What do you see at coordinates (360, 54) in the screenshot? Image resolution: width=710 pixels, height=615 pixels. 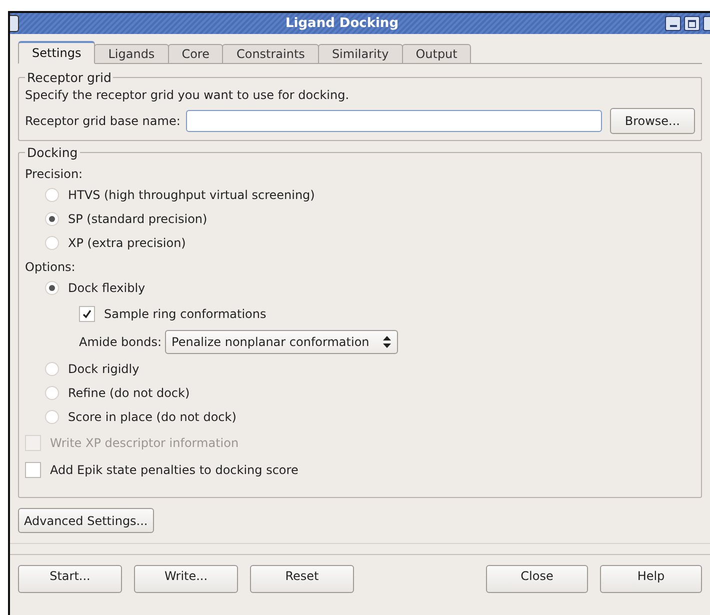 I see `tab: Similarity` at bounding box center [360, 54].